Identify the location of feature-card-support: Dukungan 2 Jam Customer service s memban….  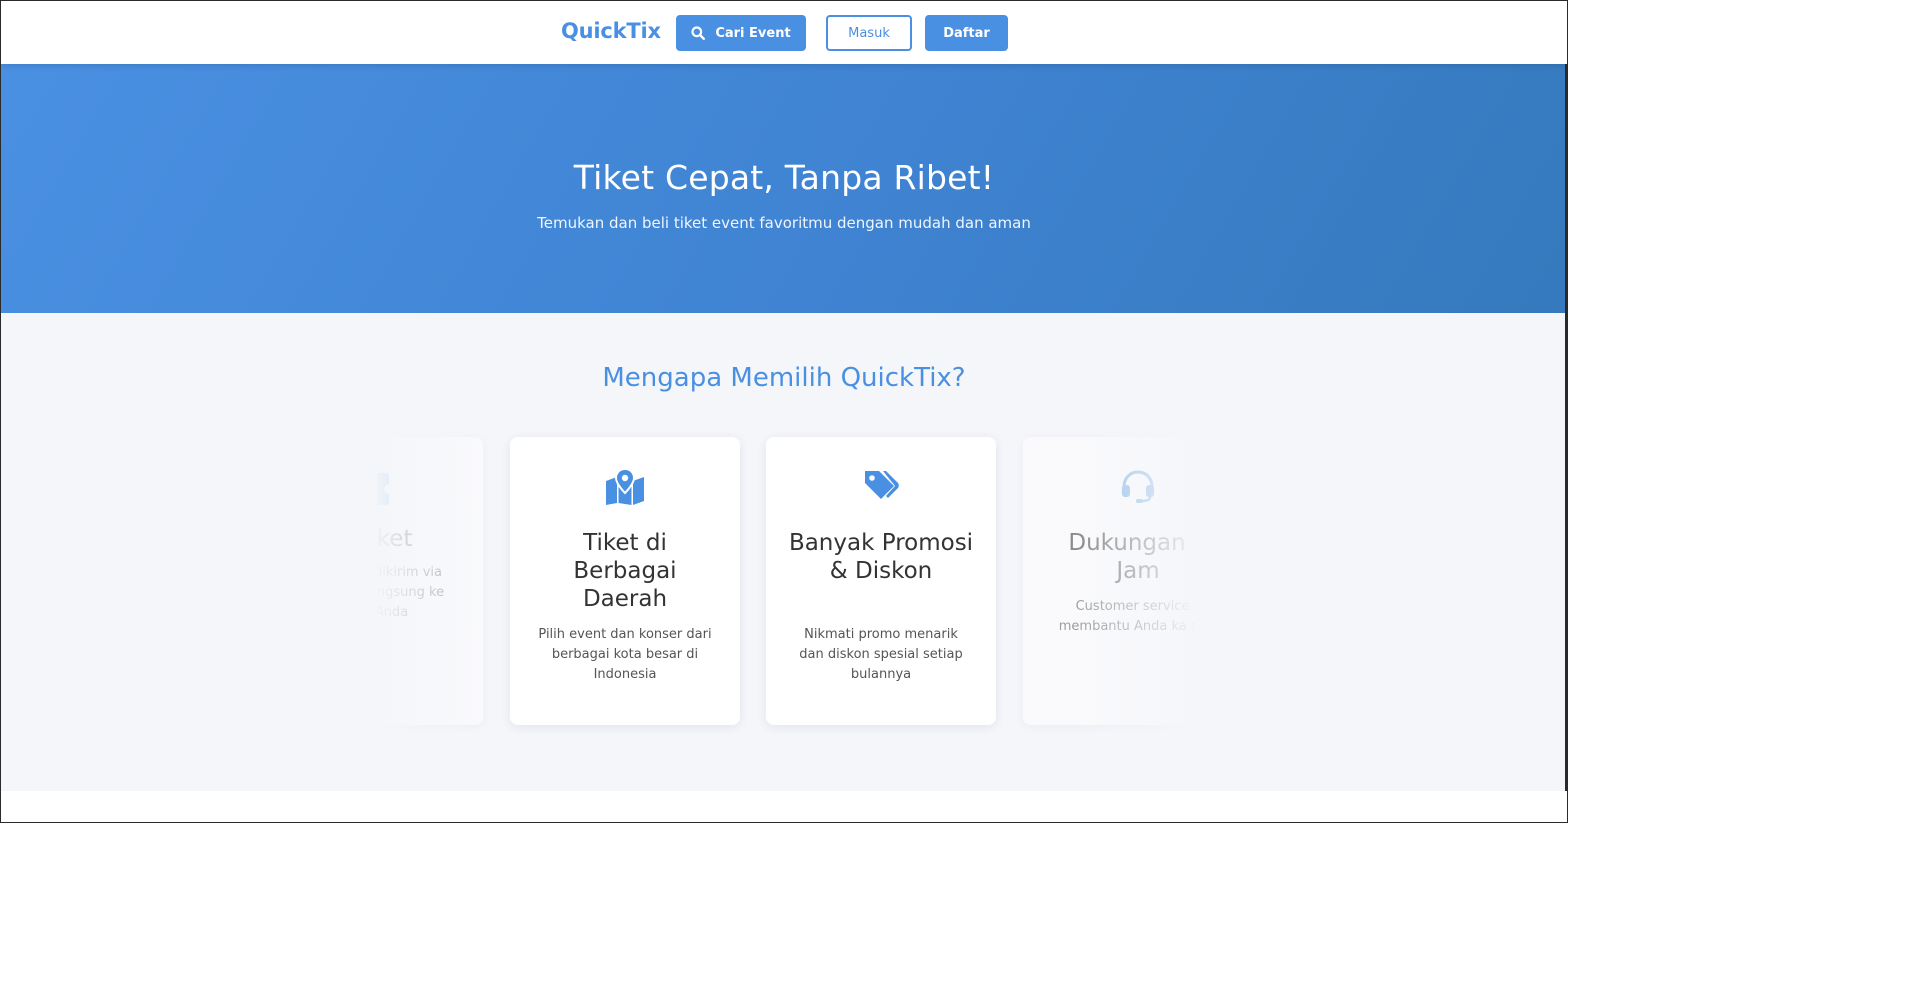
(1109, 581).